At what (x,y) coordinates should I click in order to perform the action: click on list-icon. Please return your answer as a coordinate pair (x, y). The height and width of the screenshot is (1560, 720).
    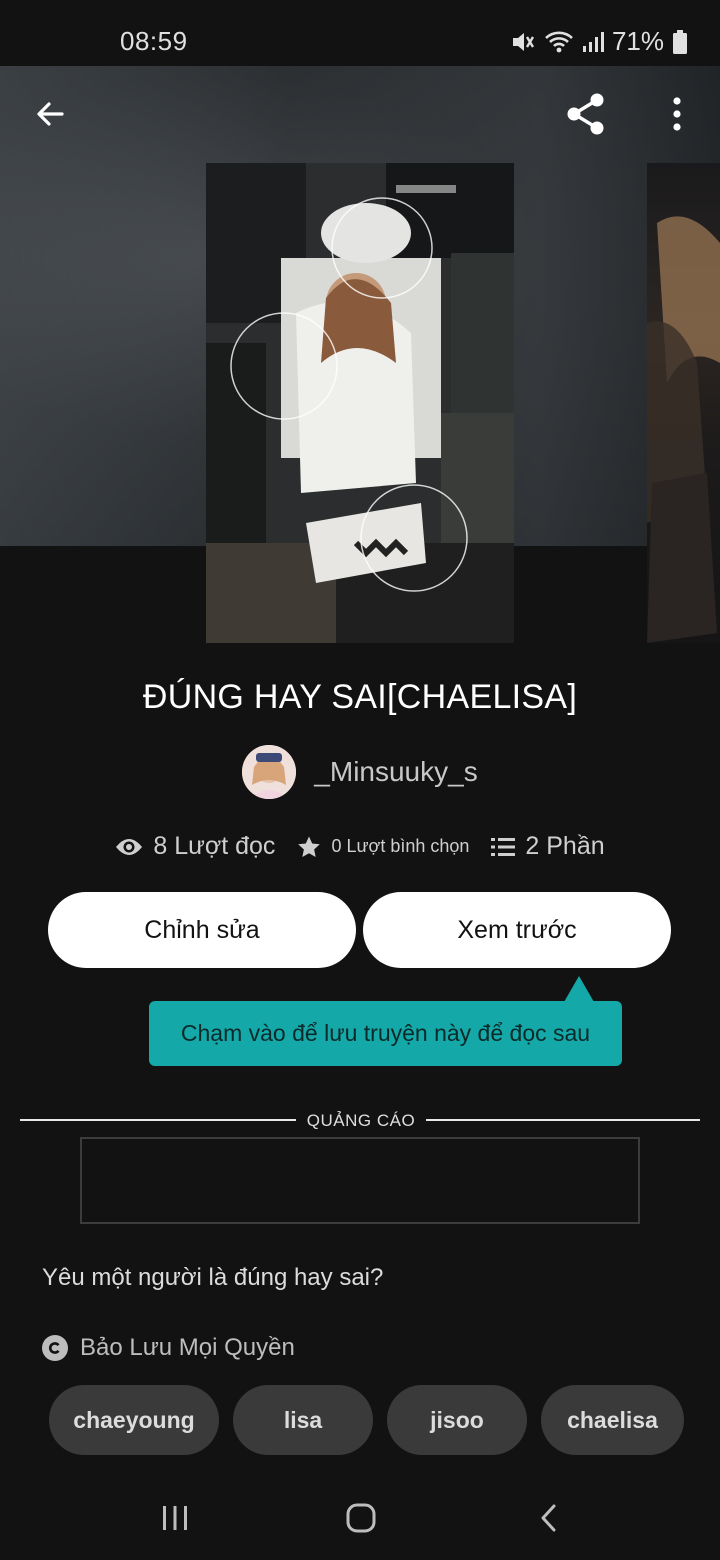
    Looking at the image, I should click on (503, 846).